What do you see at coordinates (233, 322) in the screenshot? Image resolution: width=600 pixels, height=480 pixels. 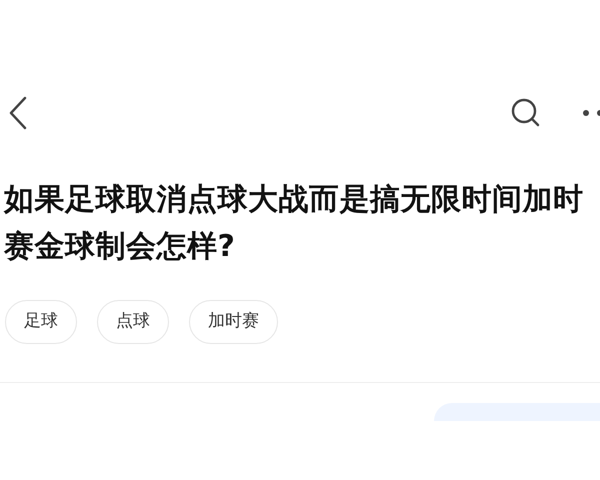 I see `topic-tag: 加时赛` at bounding box center [233, 322].